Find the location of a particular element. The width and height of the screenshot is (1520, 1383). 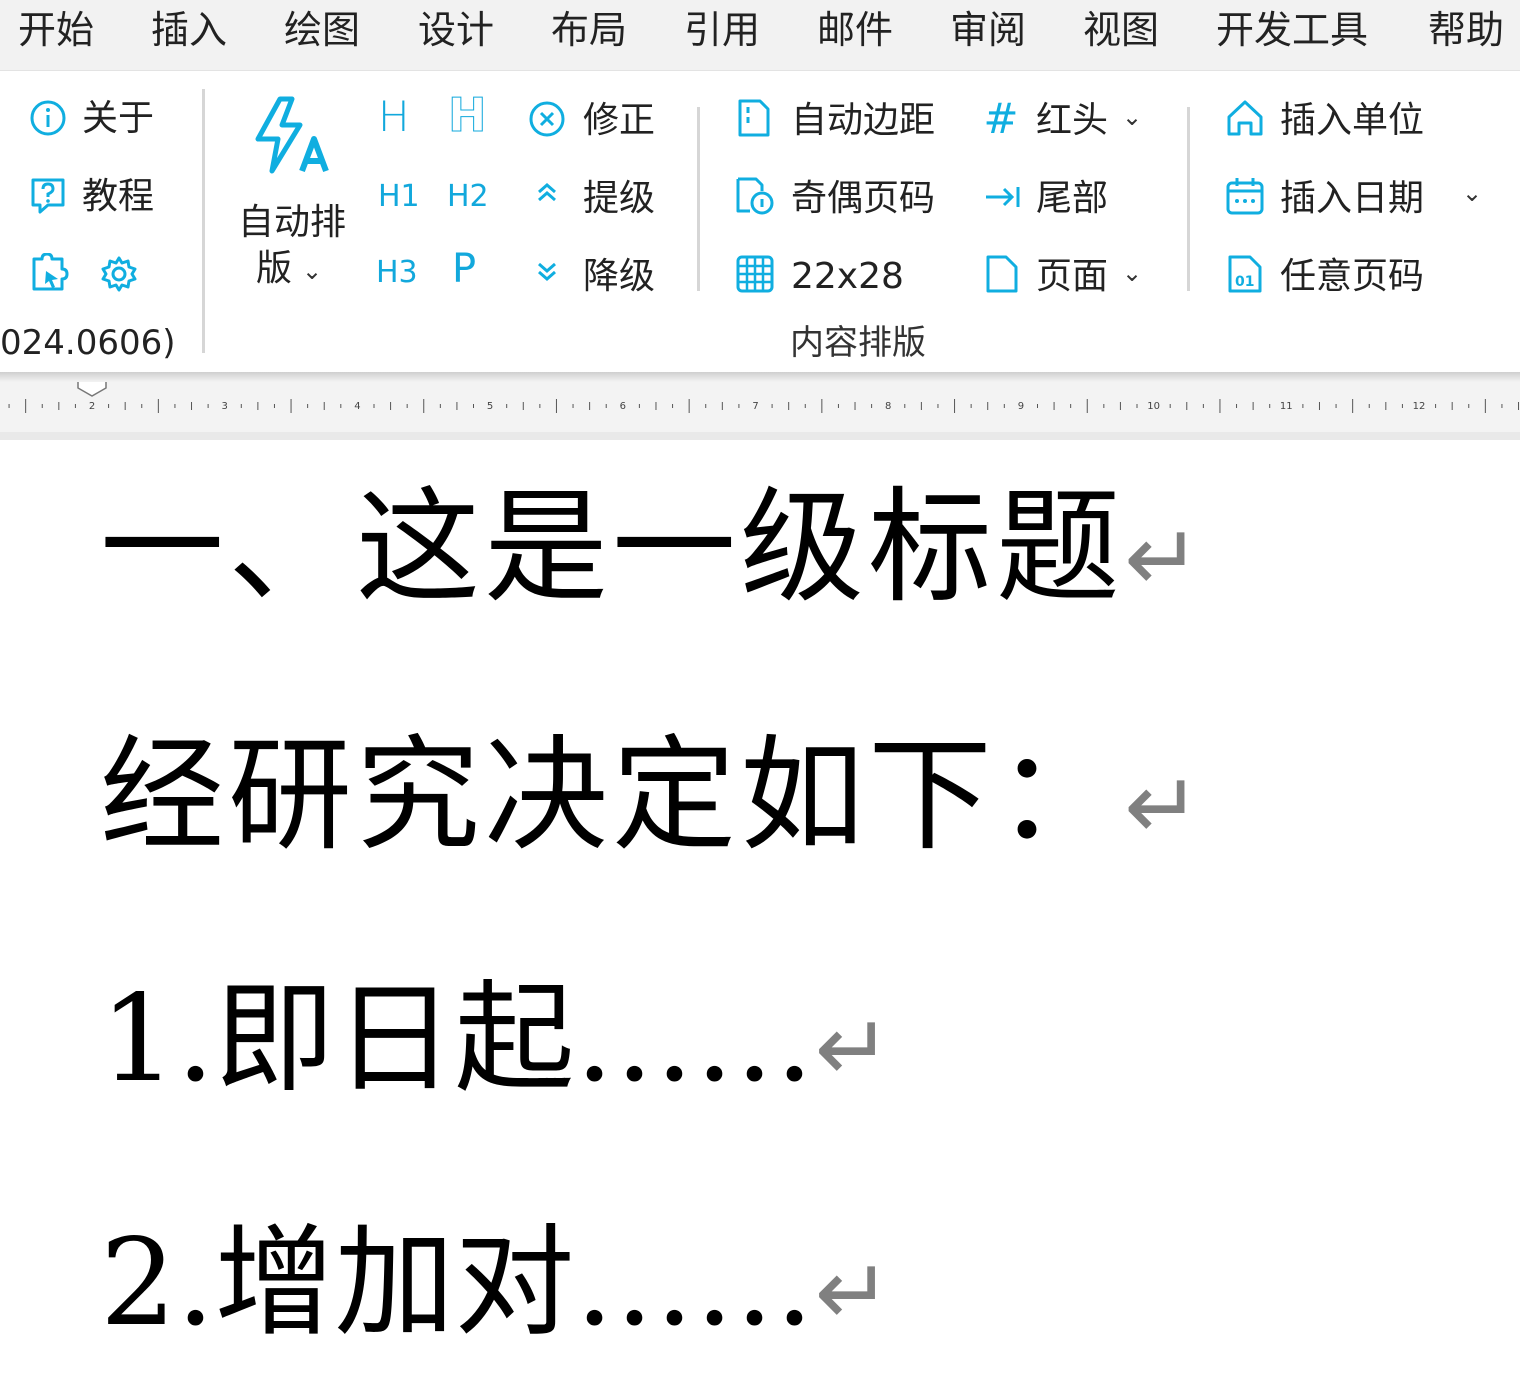

red-header-label: 红头 is located at coordinates (1072, 120).